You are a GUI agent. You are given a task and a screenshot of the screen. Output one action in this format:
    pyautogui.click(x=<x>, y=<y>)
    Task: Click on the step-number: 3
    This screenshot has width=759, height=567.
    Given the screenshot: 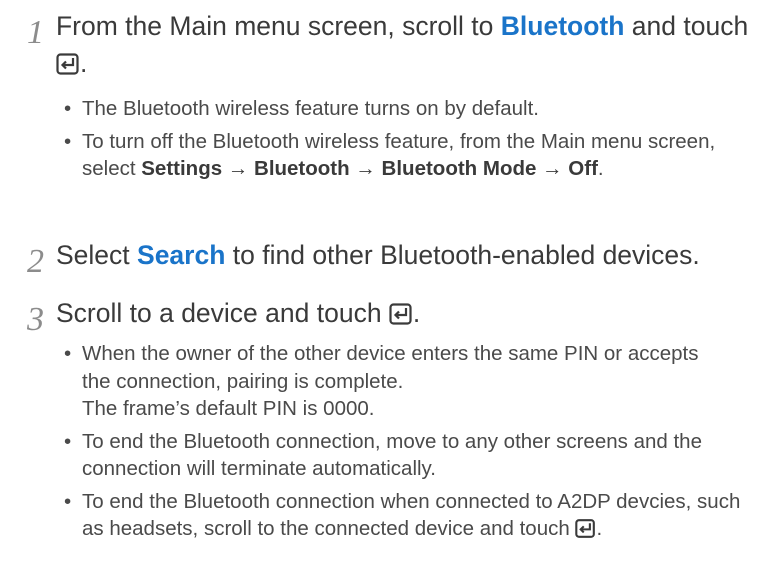 What is the action you would take?
    pyautogui.click(x=35, y=319)
    